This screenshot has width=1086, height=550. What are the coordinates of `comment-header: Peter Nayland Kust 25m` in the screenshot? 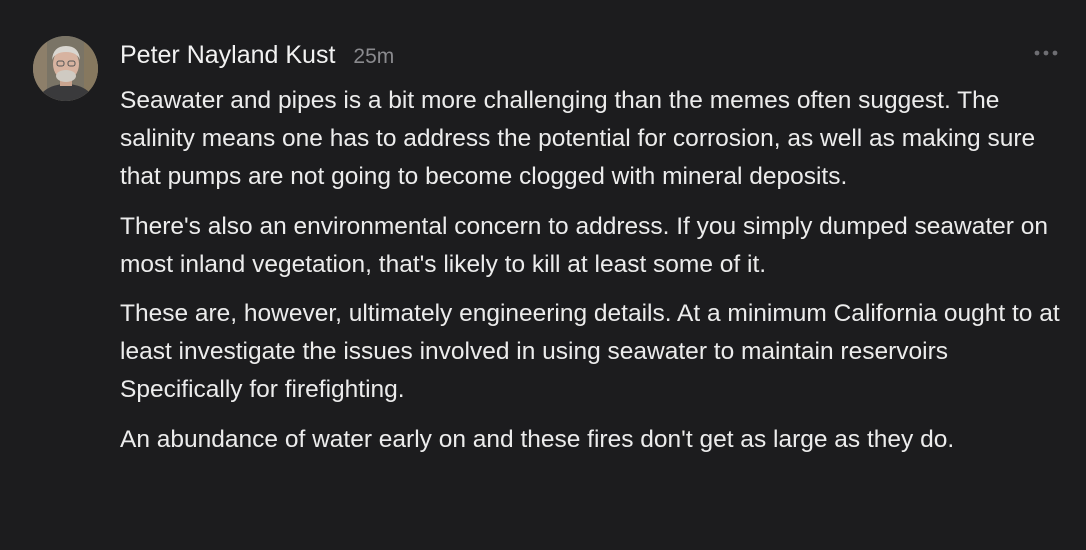 It's located at (257, 55).